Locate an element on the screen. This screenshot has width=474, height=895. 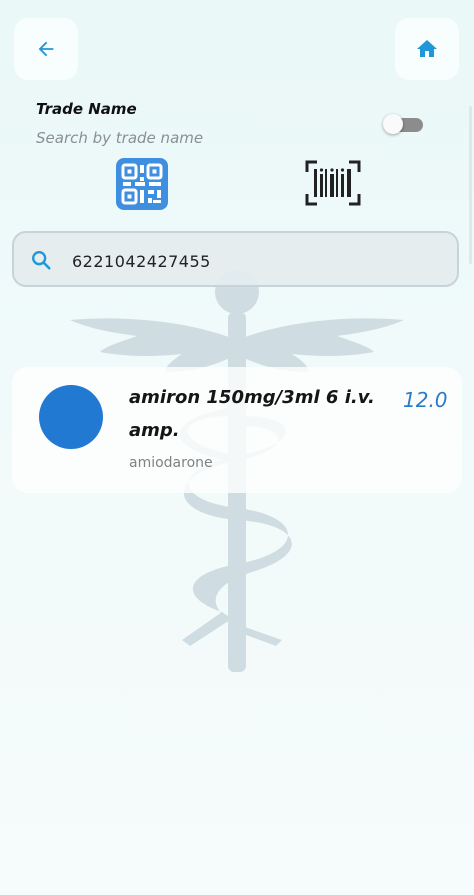
search-bar is located at coordinates (235, 259).